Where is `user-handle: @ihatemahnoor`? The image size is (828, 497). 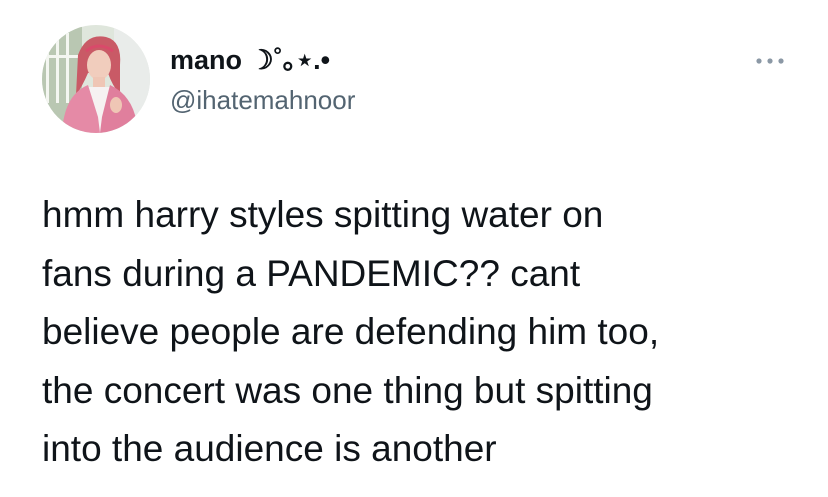 user-handle: @ihatemahnoor is located at coordinates (262, 100).